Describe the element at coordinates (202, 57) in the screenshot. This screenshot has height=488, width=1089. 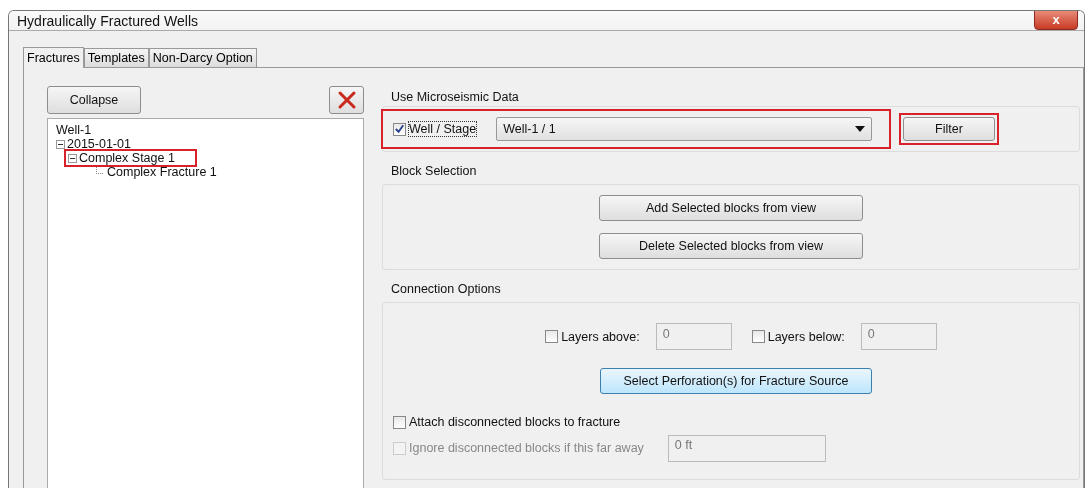
I see `tab: Non-Darcy Option` at that location.